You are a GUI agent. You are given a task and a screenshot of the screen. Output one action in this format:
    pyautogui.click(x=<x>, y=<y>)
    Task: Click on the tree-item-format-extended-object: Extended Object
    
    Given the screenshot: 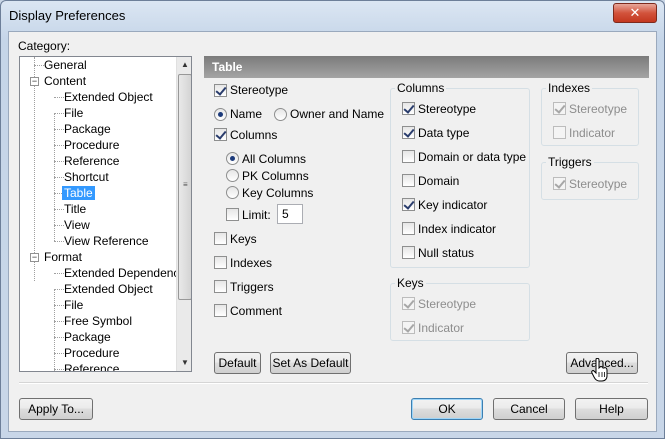 What is the action you would take?
    pyautogui.click(x=108, y=289)
    